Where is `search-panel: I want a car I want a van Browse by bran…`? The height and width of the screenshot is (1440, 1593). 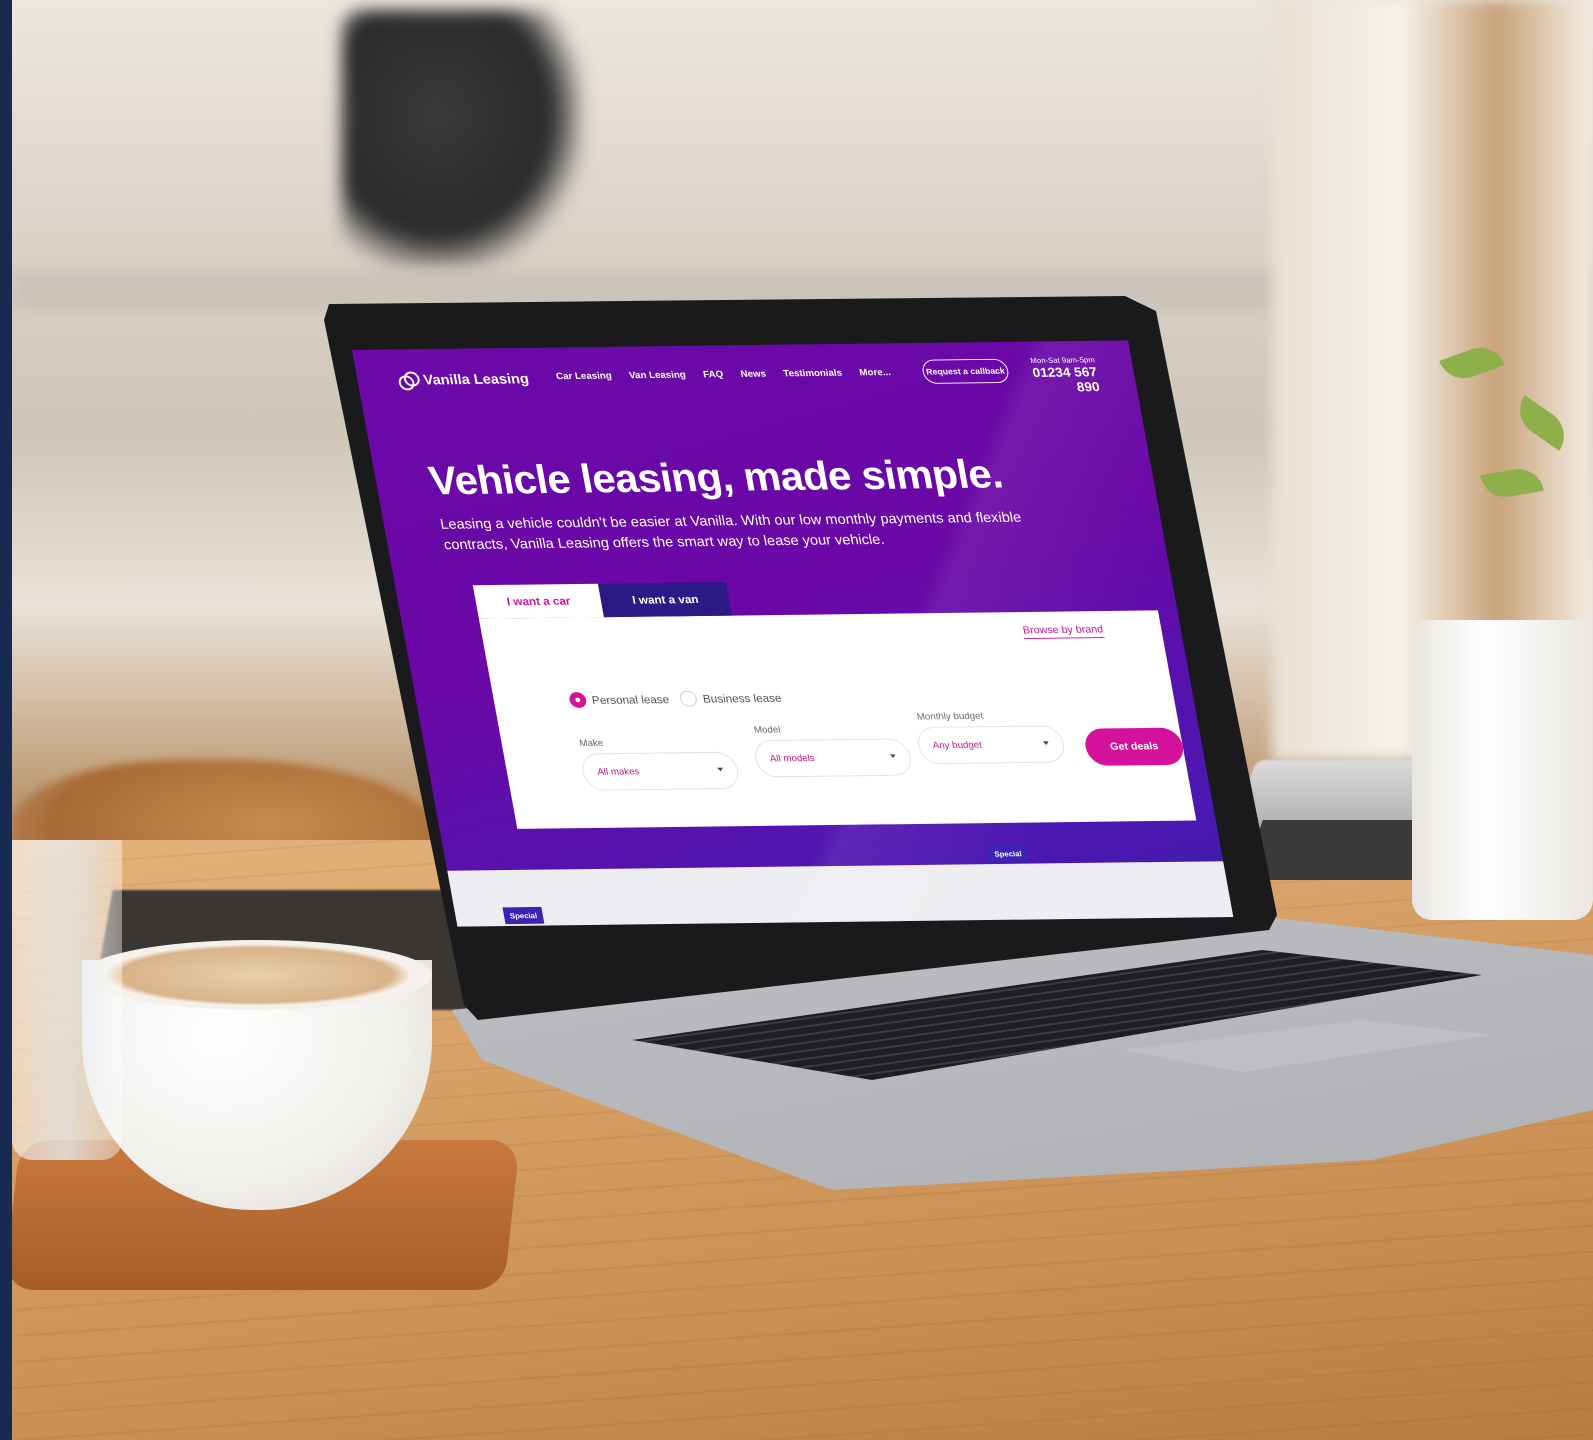 search-panel: I want a car I want a van Browse by bran… is located at coordinates (834, 705).